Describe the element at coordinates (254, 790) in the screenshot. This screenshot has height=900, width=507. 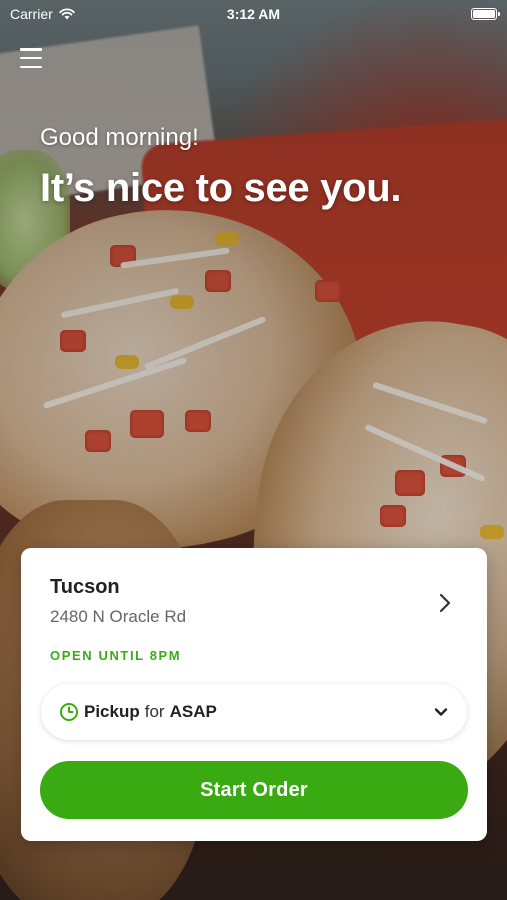
I see `start-order-button: Start Order` at that location.